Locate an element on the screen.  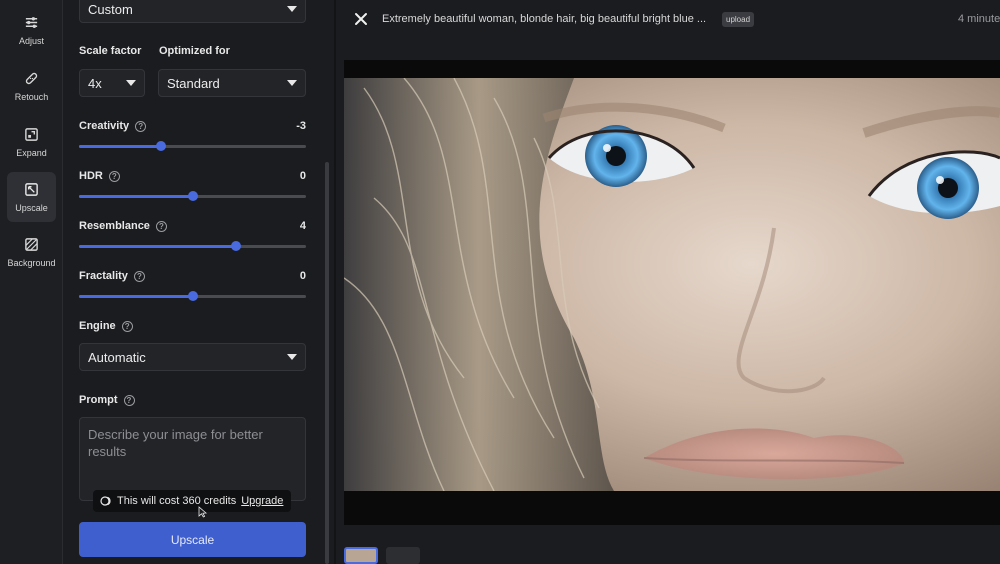
rail-item-expand: Expand is located at coordinates (31, 142).